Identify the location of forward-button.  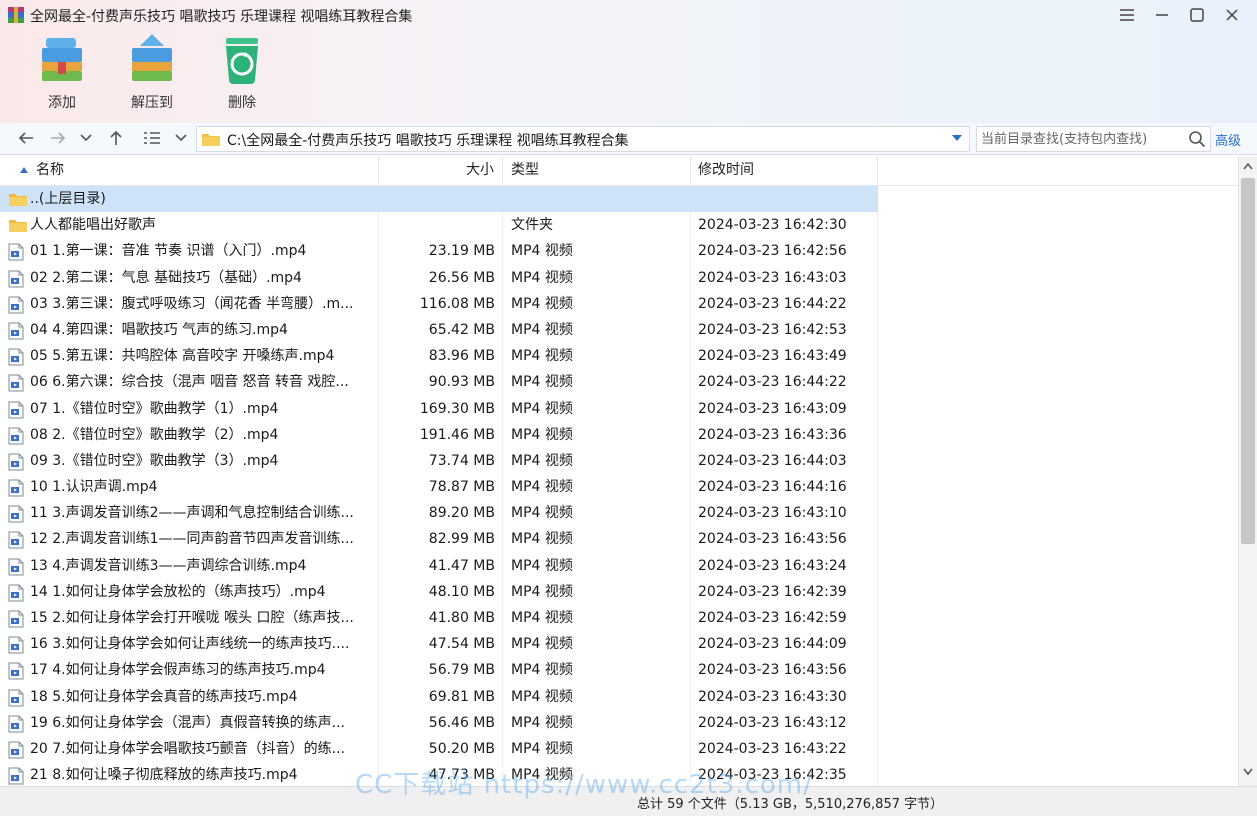
(58, 138).